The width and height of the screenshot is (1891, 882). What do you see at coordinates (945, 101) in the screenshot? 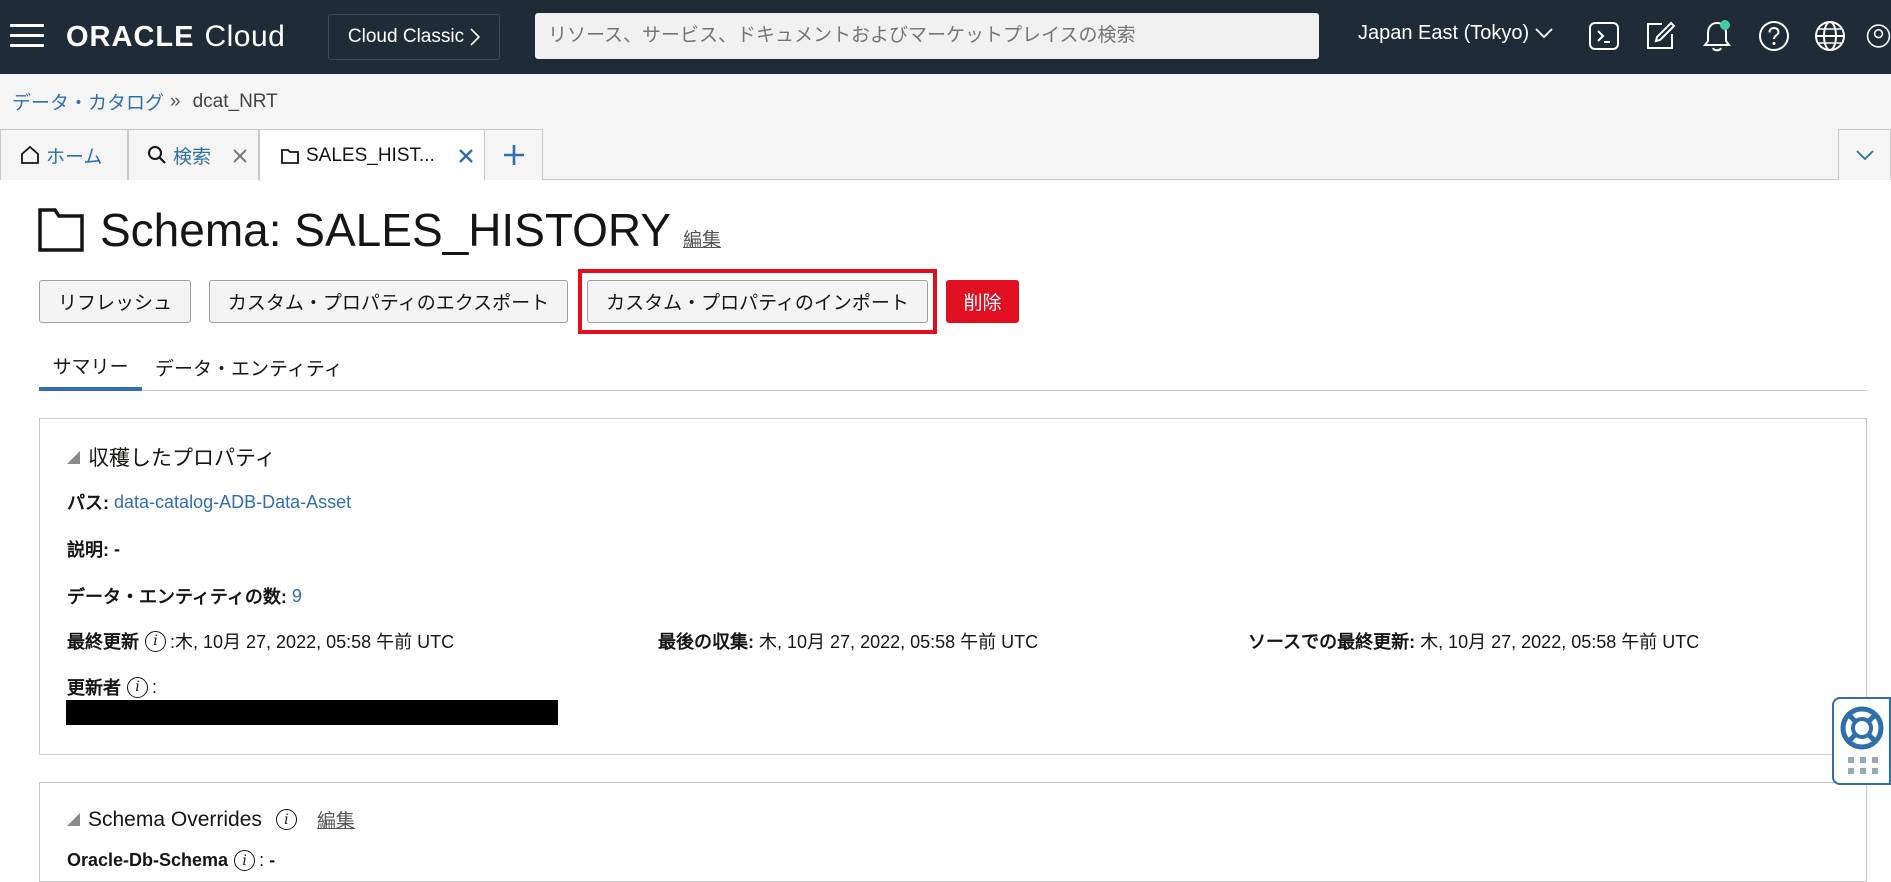
I see `breadcrumb: データ・カタログ » dcat_NRT` at bounding box center [945, 101].